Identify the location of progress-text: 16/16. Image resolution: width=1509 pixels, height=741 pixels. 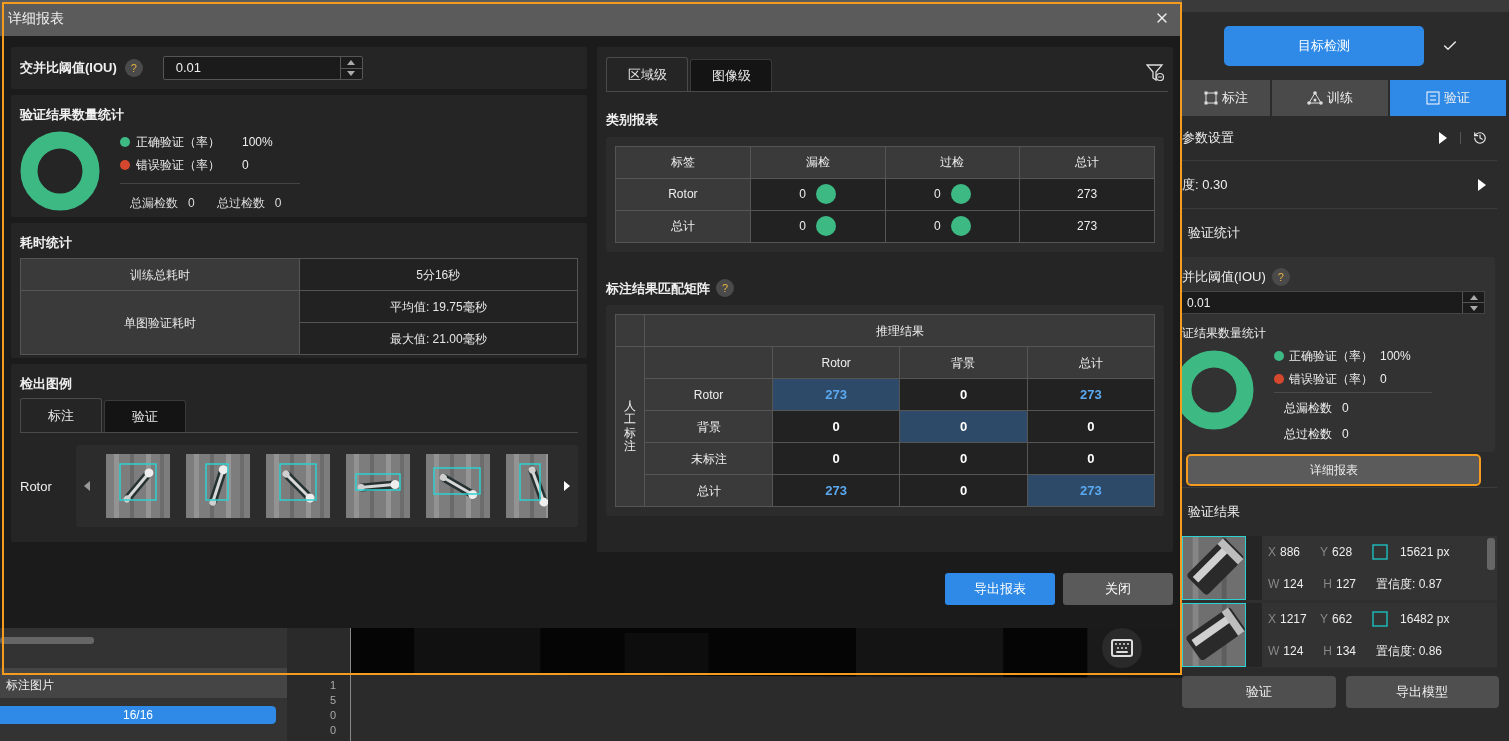
(138, 715).